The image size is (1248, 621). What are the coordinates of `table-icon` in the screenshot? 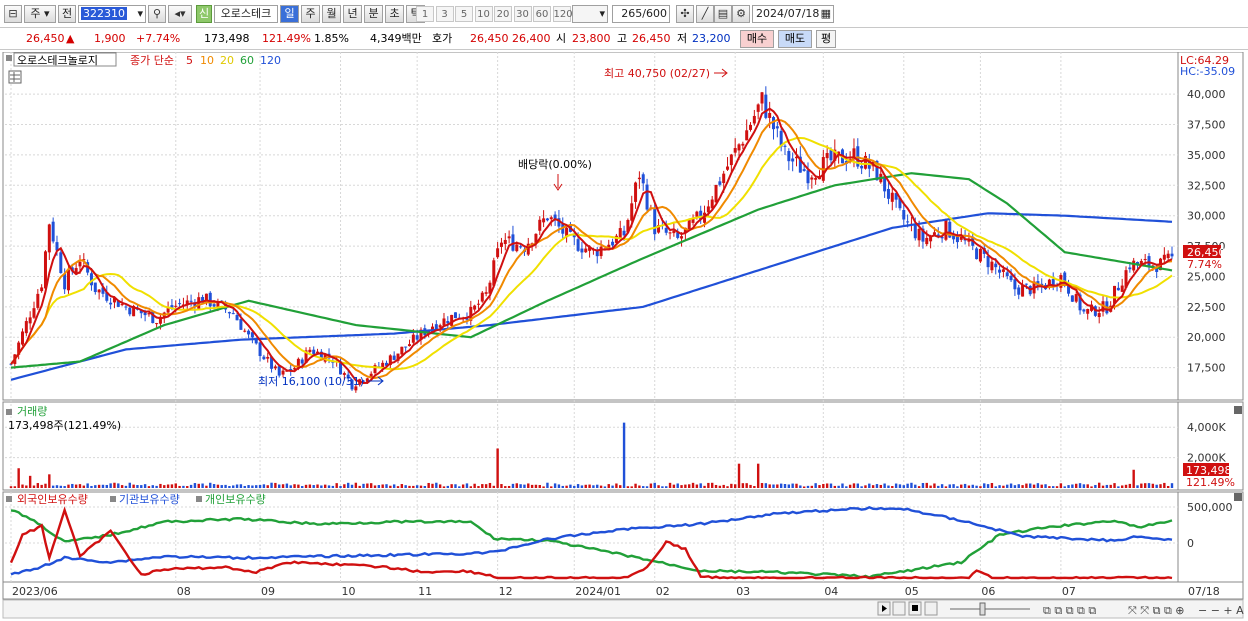 It's located at (15, 77).